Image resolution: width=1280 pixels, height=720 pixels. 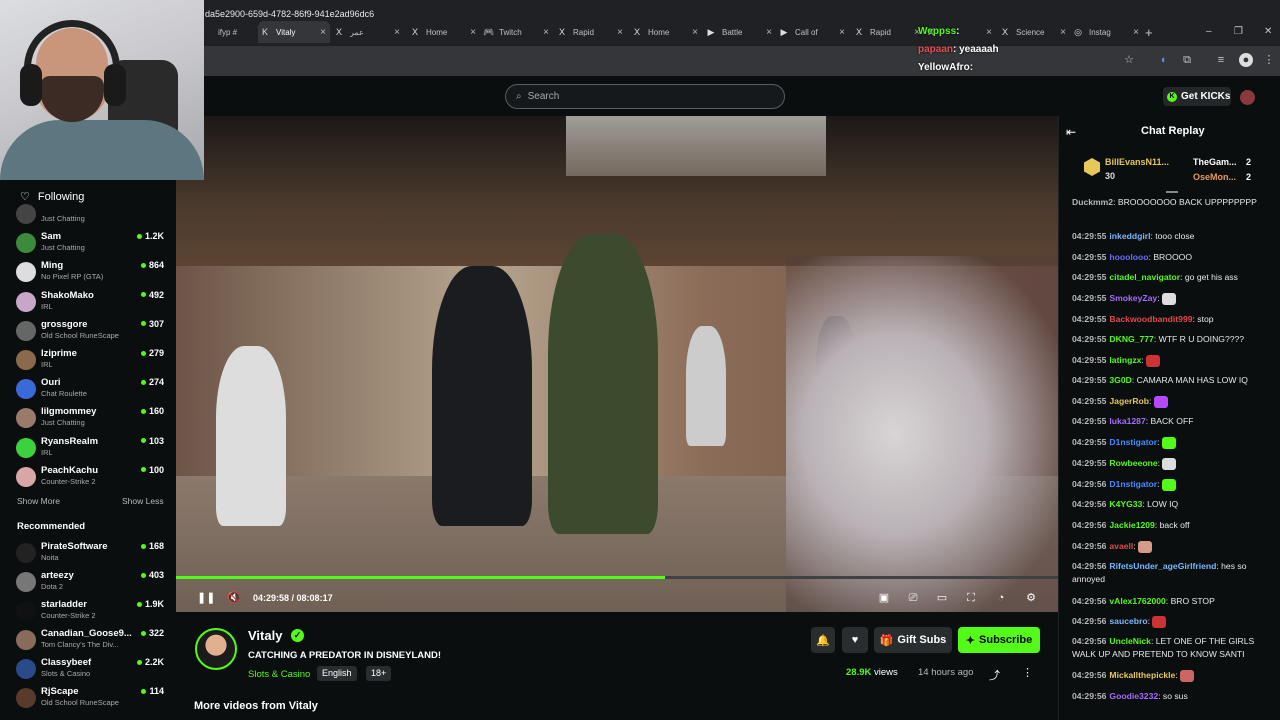 What do you see at coordinates (1247, 97) in the screenshot?
I see `user-avatar` at bounding box center [1247, 97].